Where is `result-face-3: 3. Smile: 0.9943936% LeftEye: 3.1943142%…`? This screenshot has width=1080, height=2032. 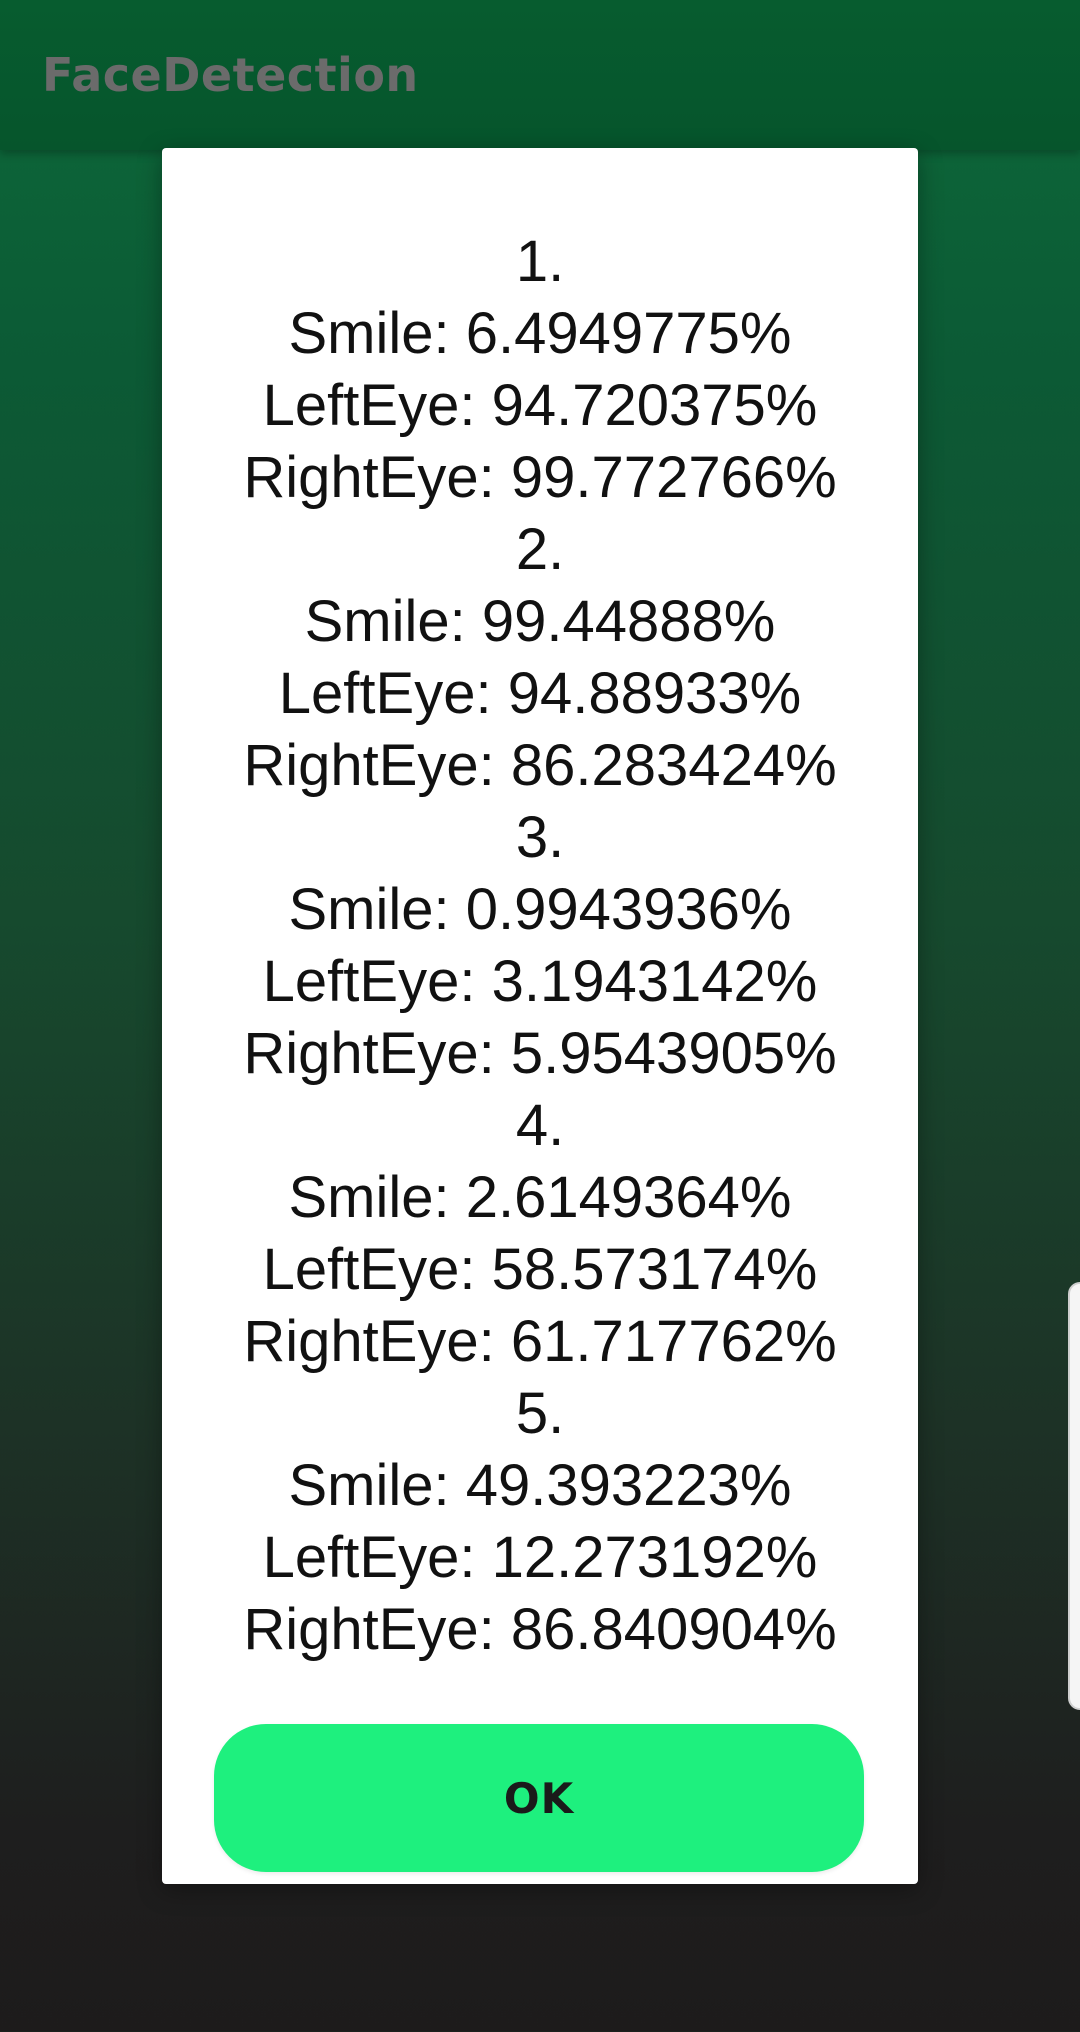
result-face-3: 3. Smile: 0.9943936% LeftEye: 3.1943142%… is located at coordinates (540, 946).